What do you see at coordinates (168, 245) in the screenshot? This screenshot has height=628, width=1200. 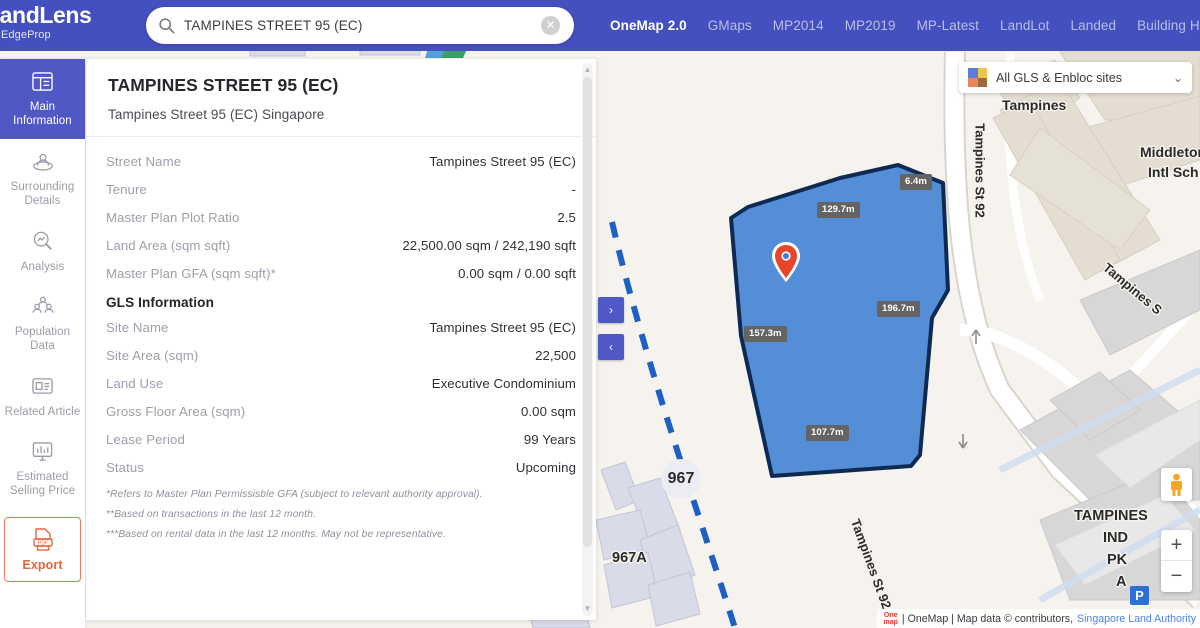 I see `detail-key: Land Area (sqm sqft)` at bounding box center [168, 245].